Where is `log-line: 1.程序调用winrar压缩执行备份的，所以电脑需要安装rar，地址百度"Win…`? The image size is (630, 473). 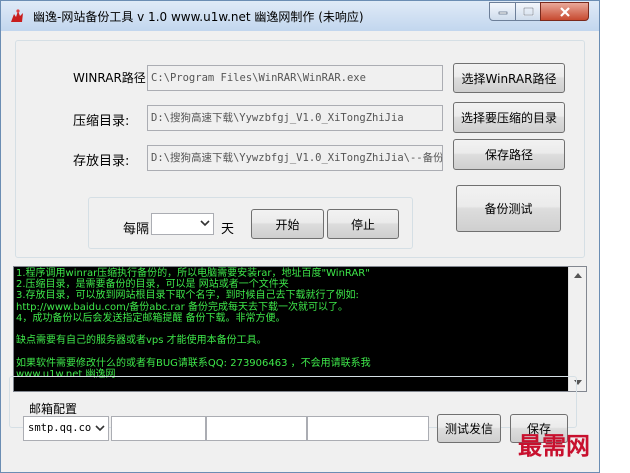 log-line: 1.程序调用winrar压缩执行备份的，所以电脑需要安装rar，地址百度"Win… is located at coordinates (193, 273).